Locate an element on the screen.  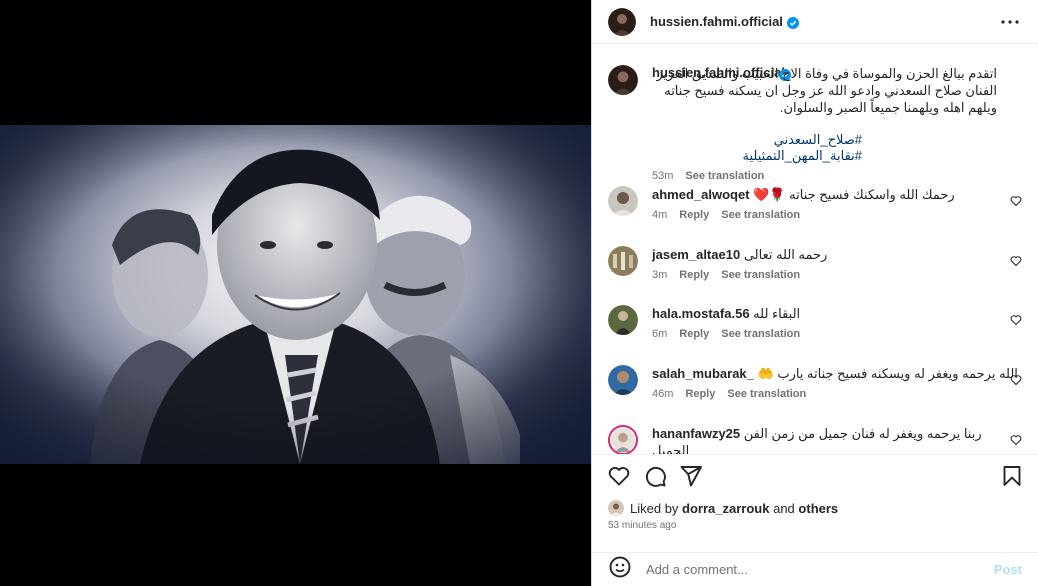
author-username: hussien.fahmi.official is located at coordinates (716, 21).